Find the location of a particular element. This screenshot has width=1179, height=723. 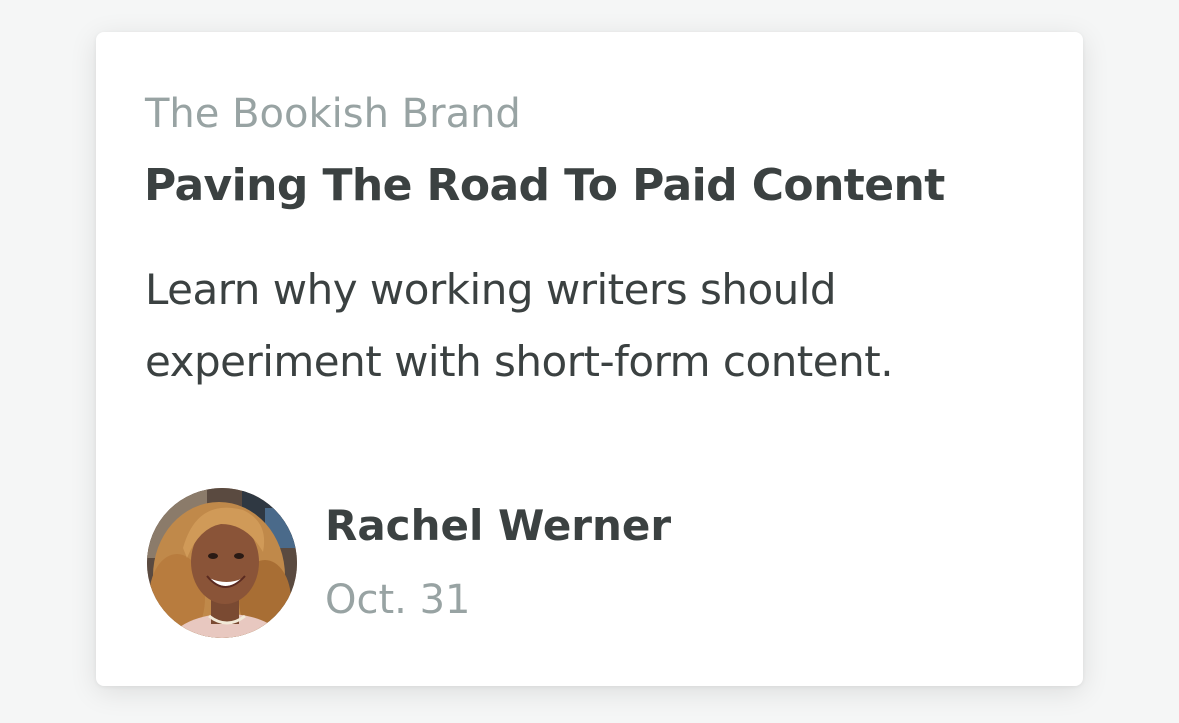

author-name: Rachel Werner is located at coordinates (498, 526).